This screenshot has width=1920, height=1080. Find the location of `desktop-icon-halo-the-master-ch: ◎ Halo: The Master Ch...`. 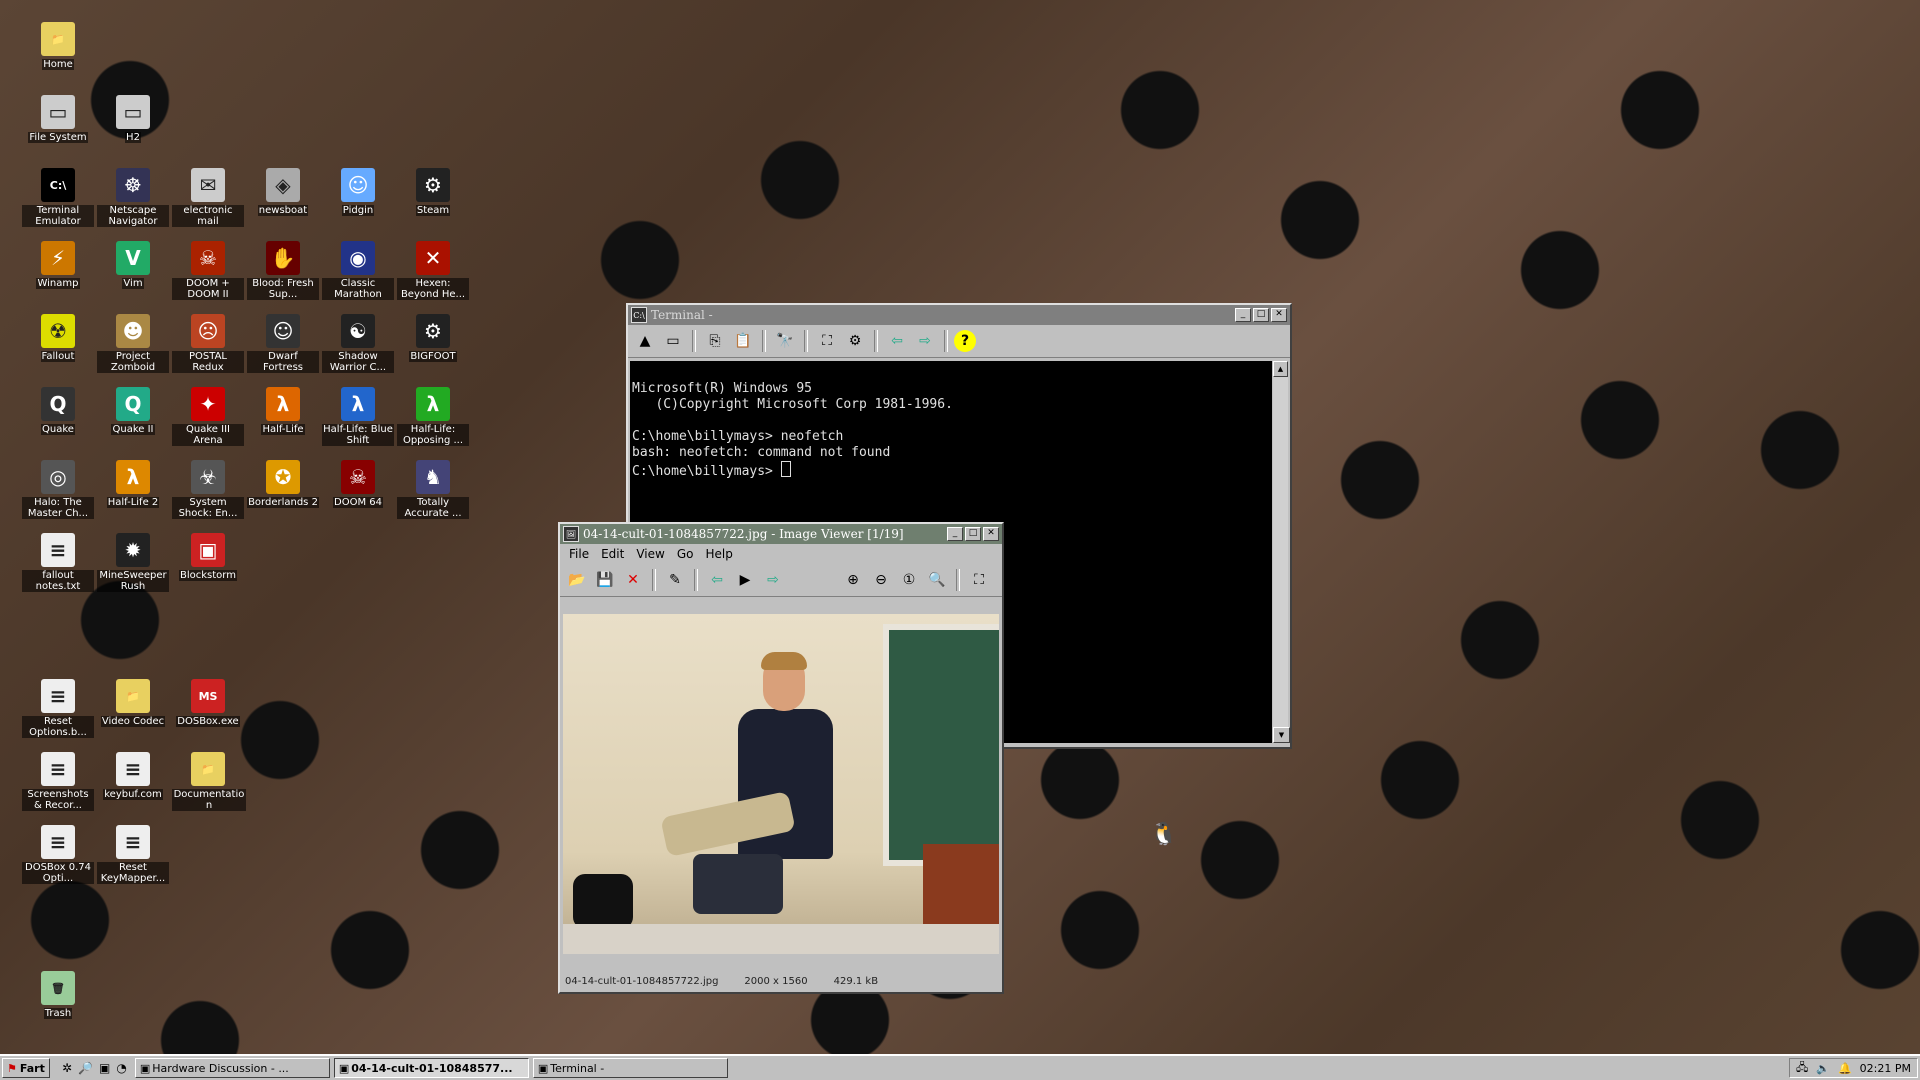

desktop-icon-halo-the-master-ch: ◎ Halo: The Master Ch... is located at coordinates (58, 489).